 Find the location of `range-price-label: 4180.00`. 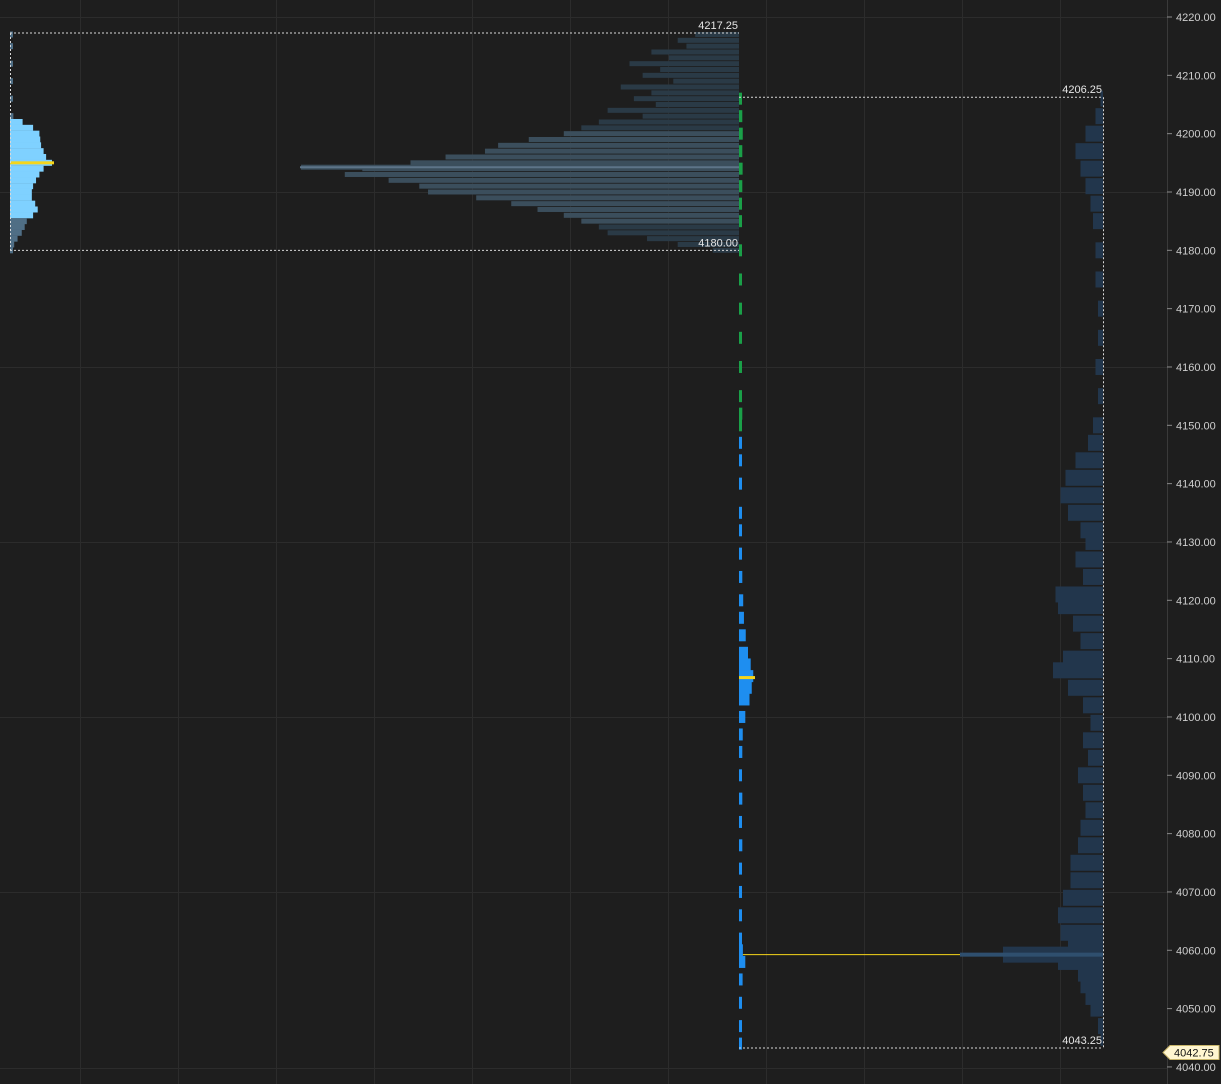

range-price-label: 4180.00 is located at coordinates (718, 243).